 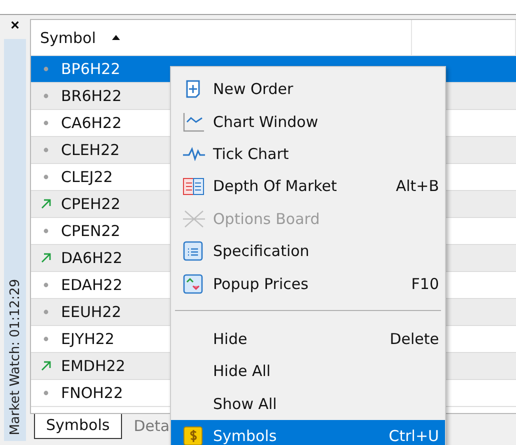 What do you see at coordinates (15, 356) in the screenshot?
I see `panel-title: Market Watch: 01:12:29` at bounding box center [15, 356].